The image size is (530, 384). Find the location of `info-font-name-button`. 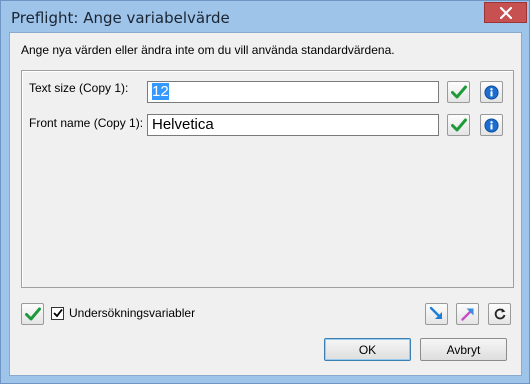

info-font-name-button is located at coordinates (491, 125).